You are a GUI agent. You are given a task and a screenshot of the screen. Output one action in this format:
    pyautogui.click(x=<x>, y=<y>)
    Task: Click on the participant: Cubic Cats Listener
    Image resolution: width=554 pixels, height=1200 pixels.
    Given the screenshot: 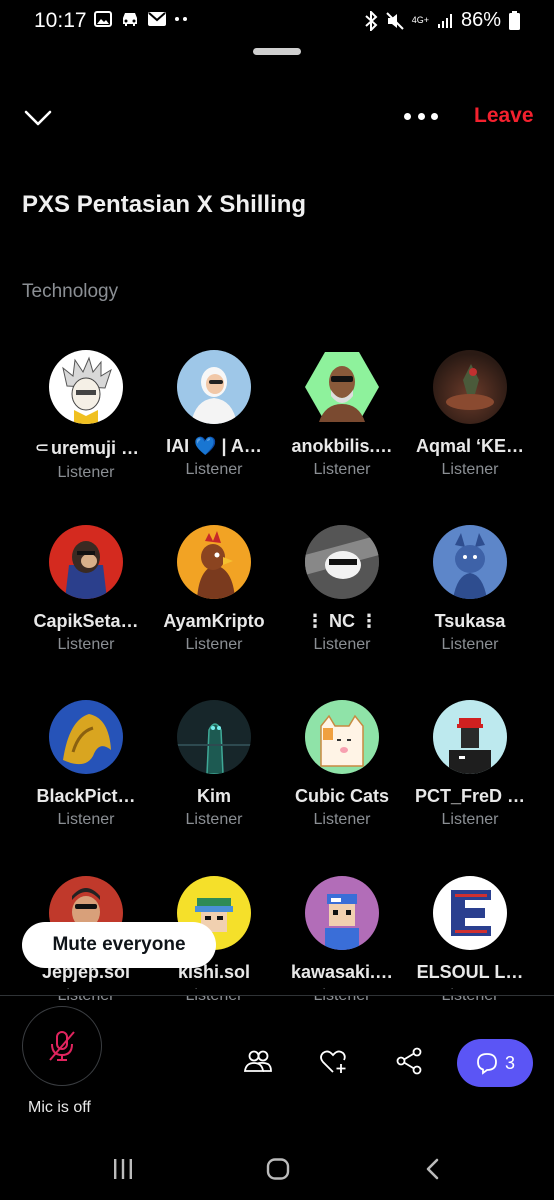 What is the action you would take?
    pyautogui.click(x=342, y=764)
    